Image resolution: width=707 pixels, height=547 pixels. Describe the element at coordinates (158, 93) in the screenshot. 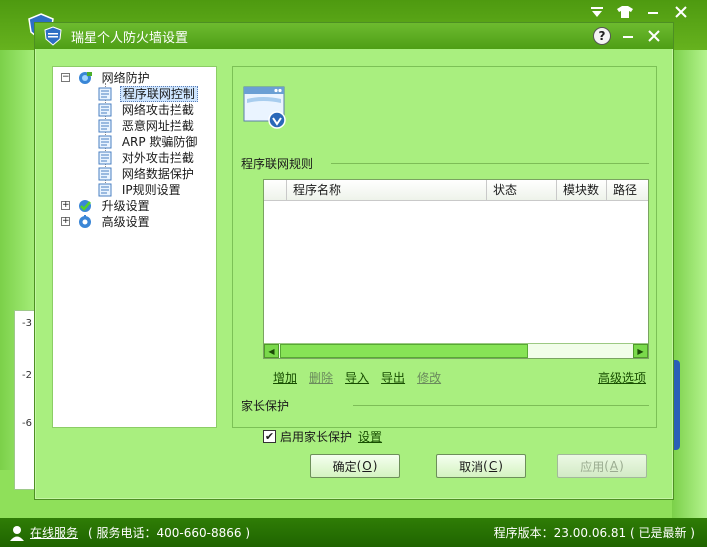

I see `tree-item-label: 程序联网控制` at that location.